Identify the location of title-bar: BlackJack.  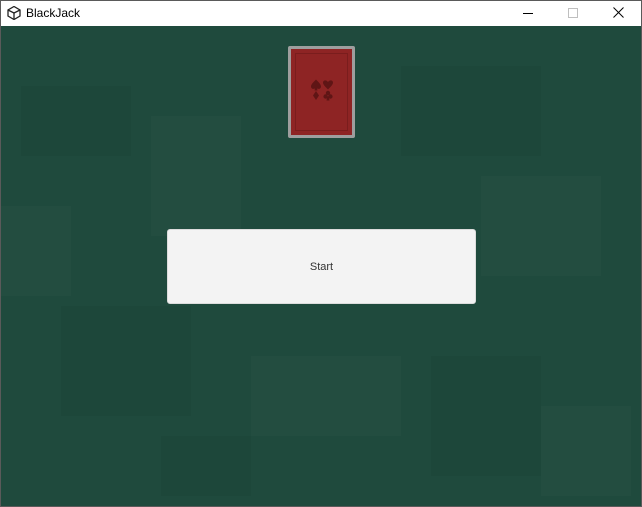
(321, 13).